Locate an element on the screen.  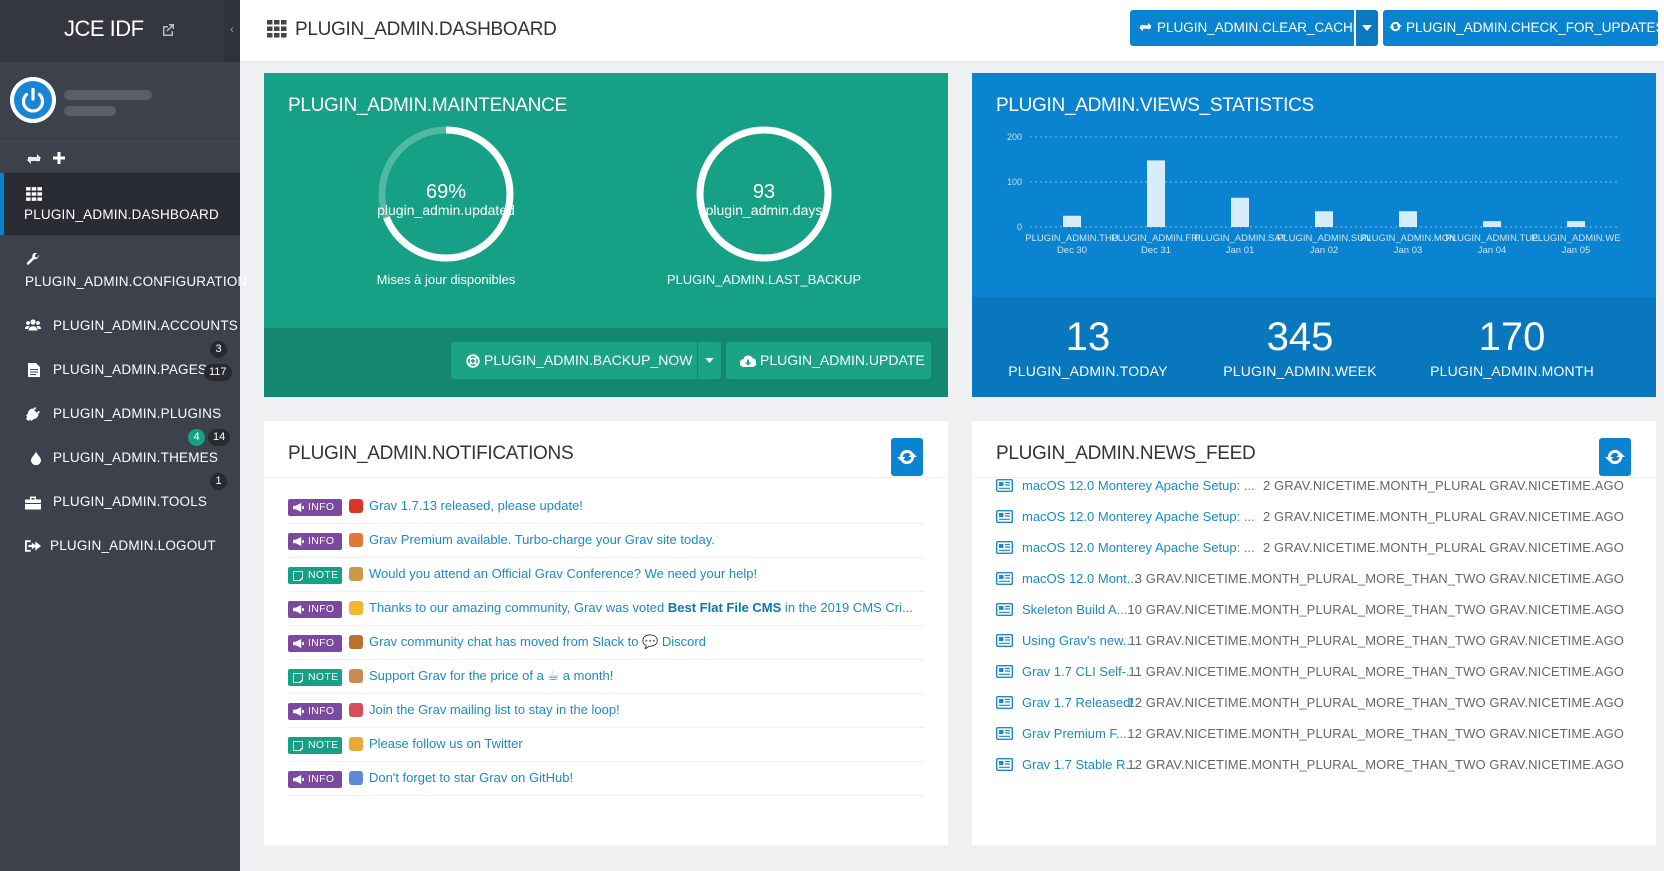
backup-now-button: PLUGIN_ADMIN.BACKUP_NOW is located at coordinates (574, 360).